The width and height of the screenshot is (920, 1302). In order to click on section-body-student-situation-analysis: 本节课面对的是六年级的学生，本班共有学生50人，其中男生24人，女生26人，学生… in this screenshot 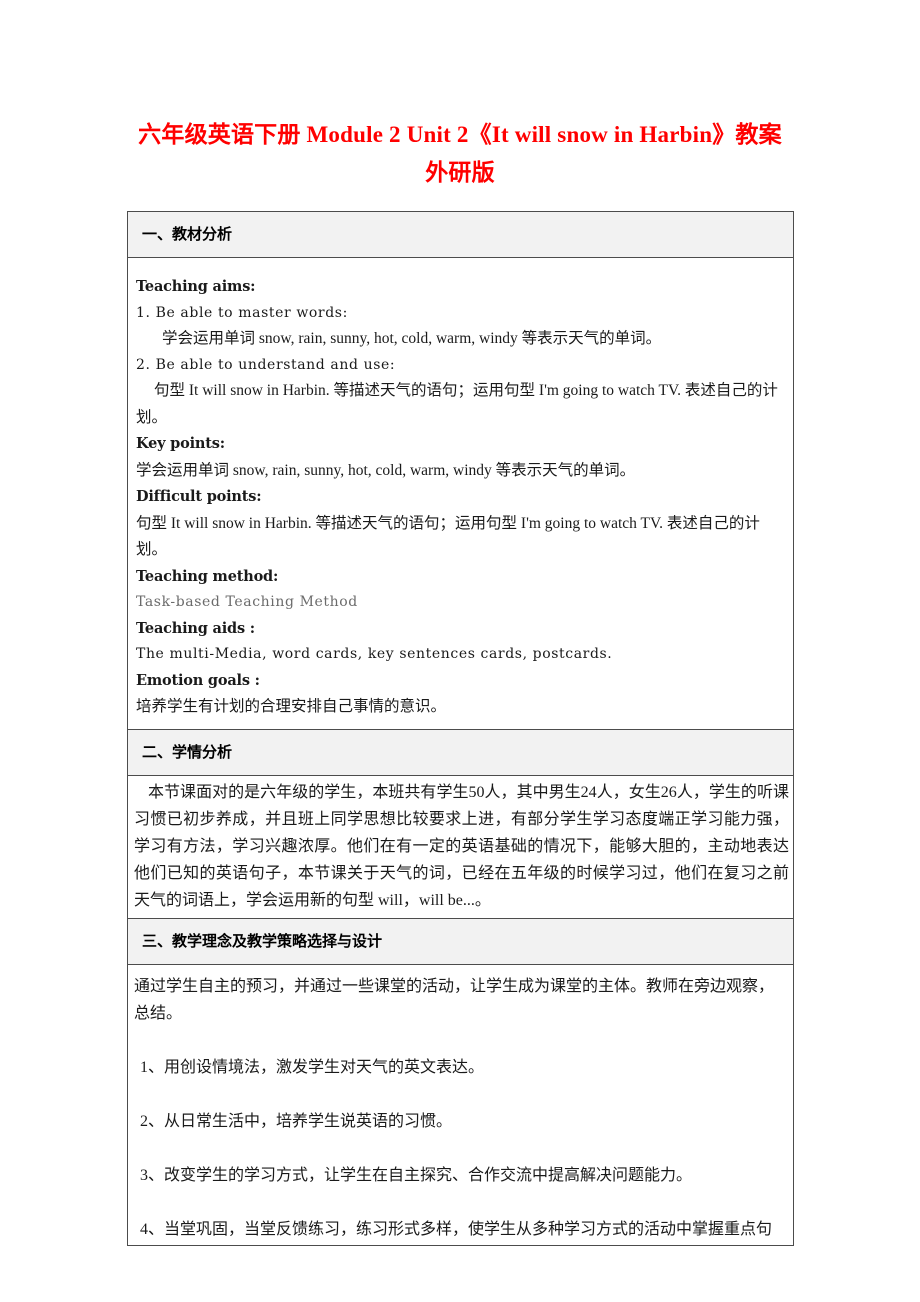, I will do `click(460, 846)`.